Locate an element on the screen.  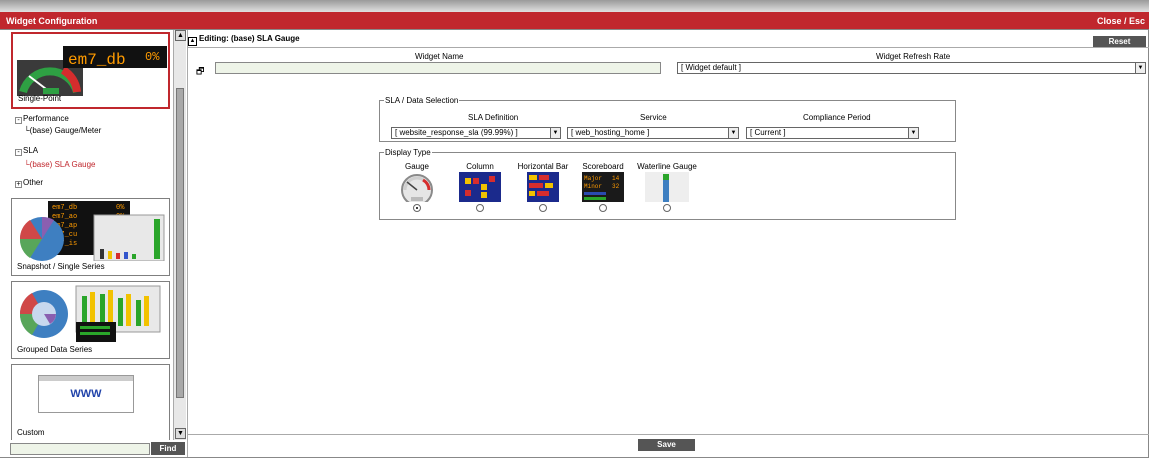
display-option-waterline-gauge: Waterline Gauge is located at coordinates (667, 187).